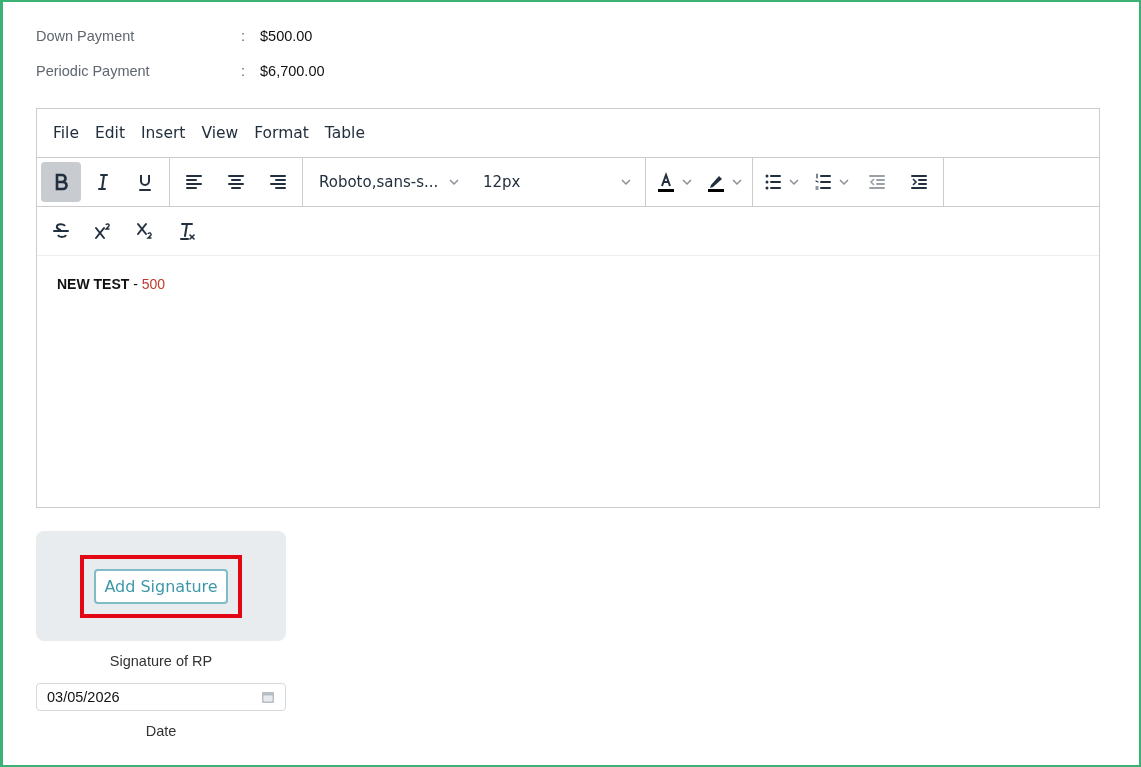 The width and height of the screenshot is (1141, 767). I want to click on field-value: $6,700.00, so click(292, 70).